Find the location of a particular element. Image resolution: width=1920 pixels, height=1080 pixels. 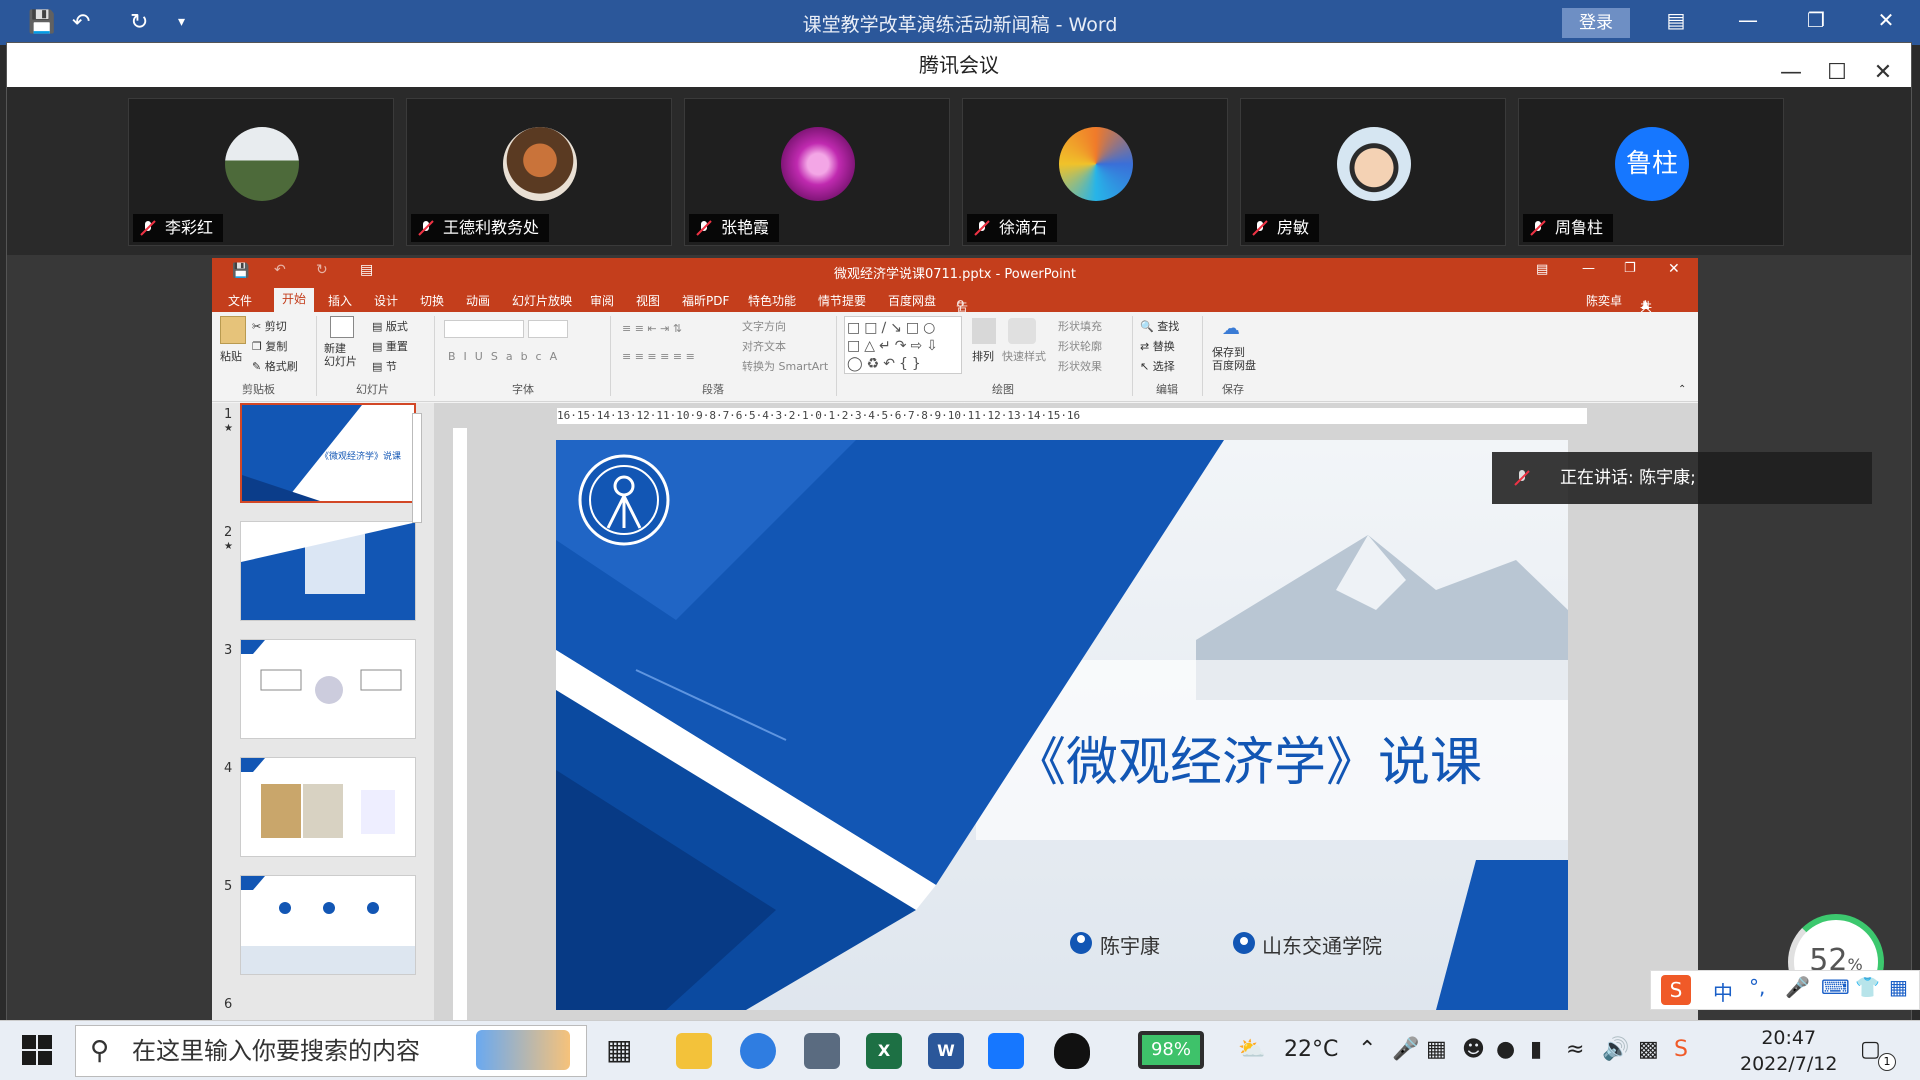

sogou-s-icon: S is located at coordinates (1676, 990).